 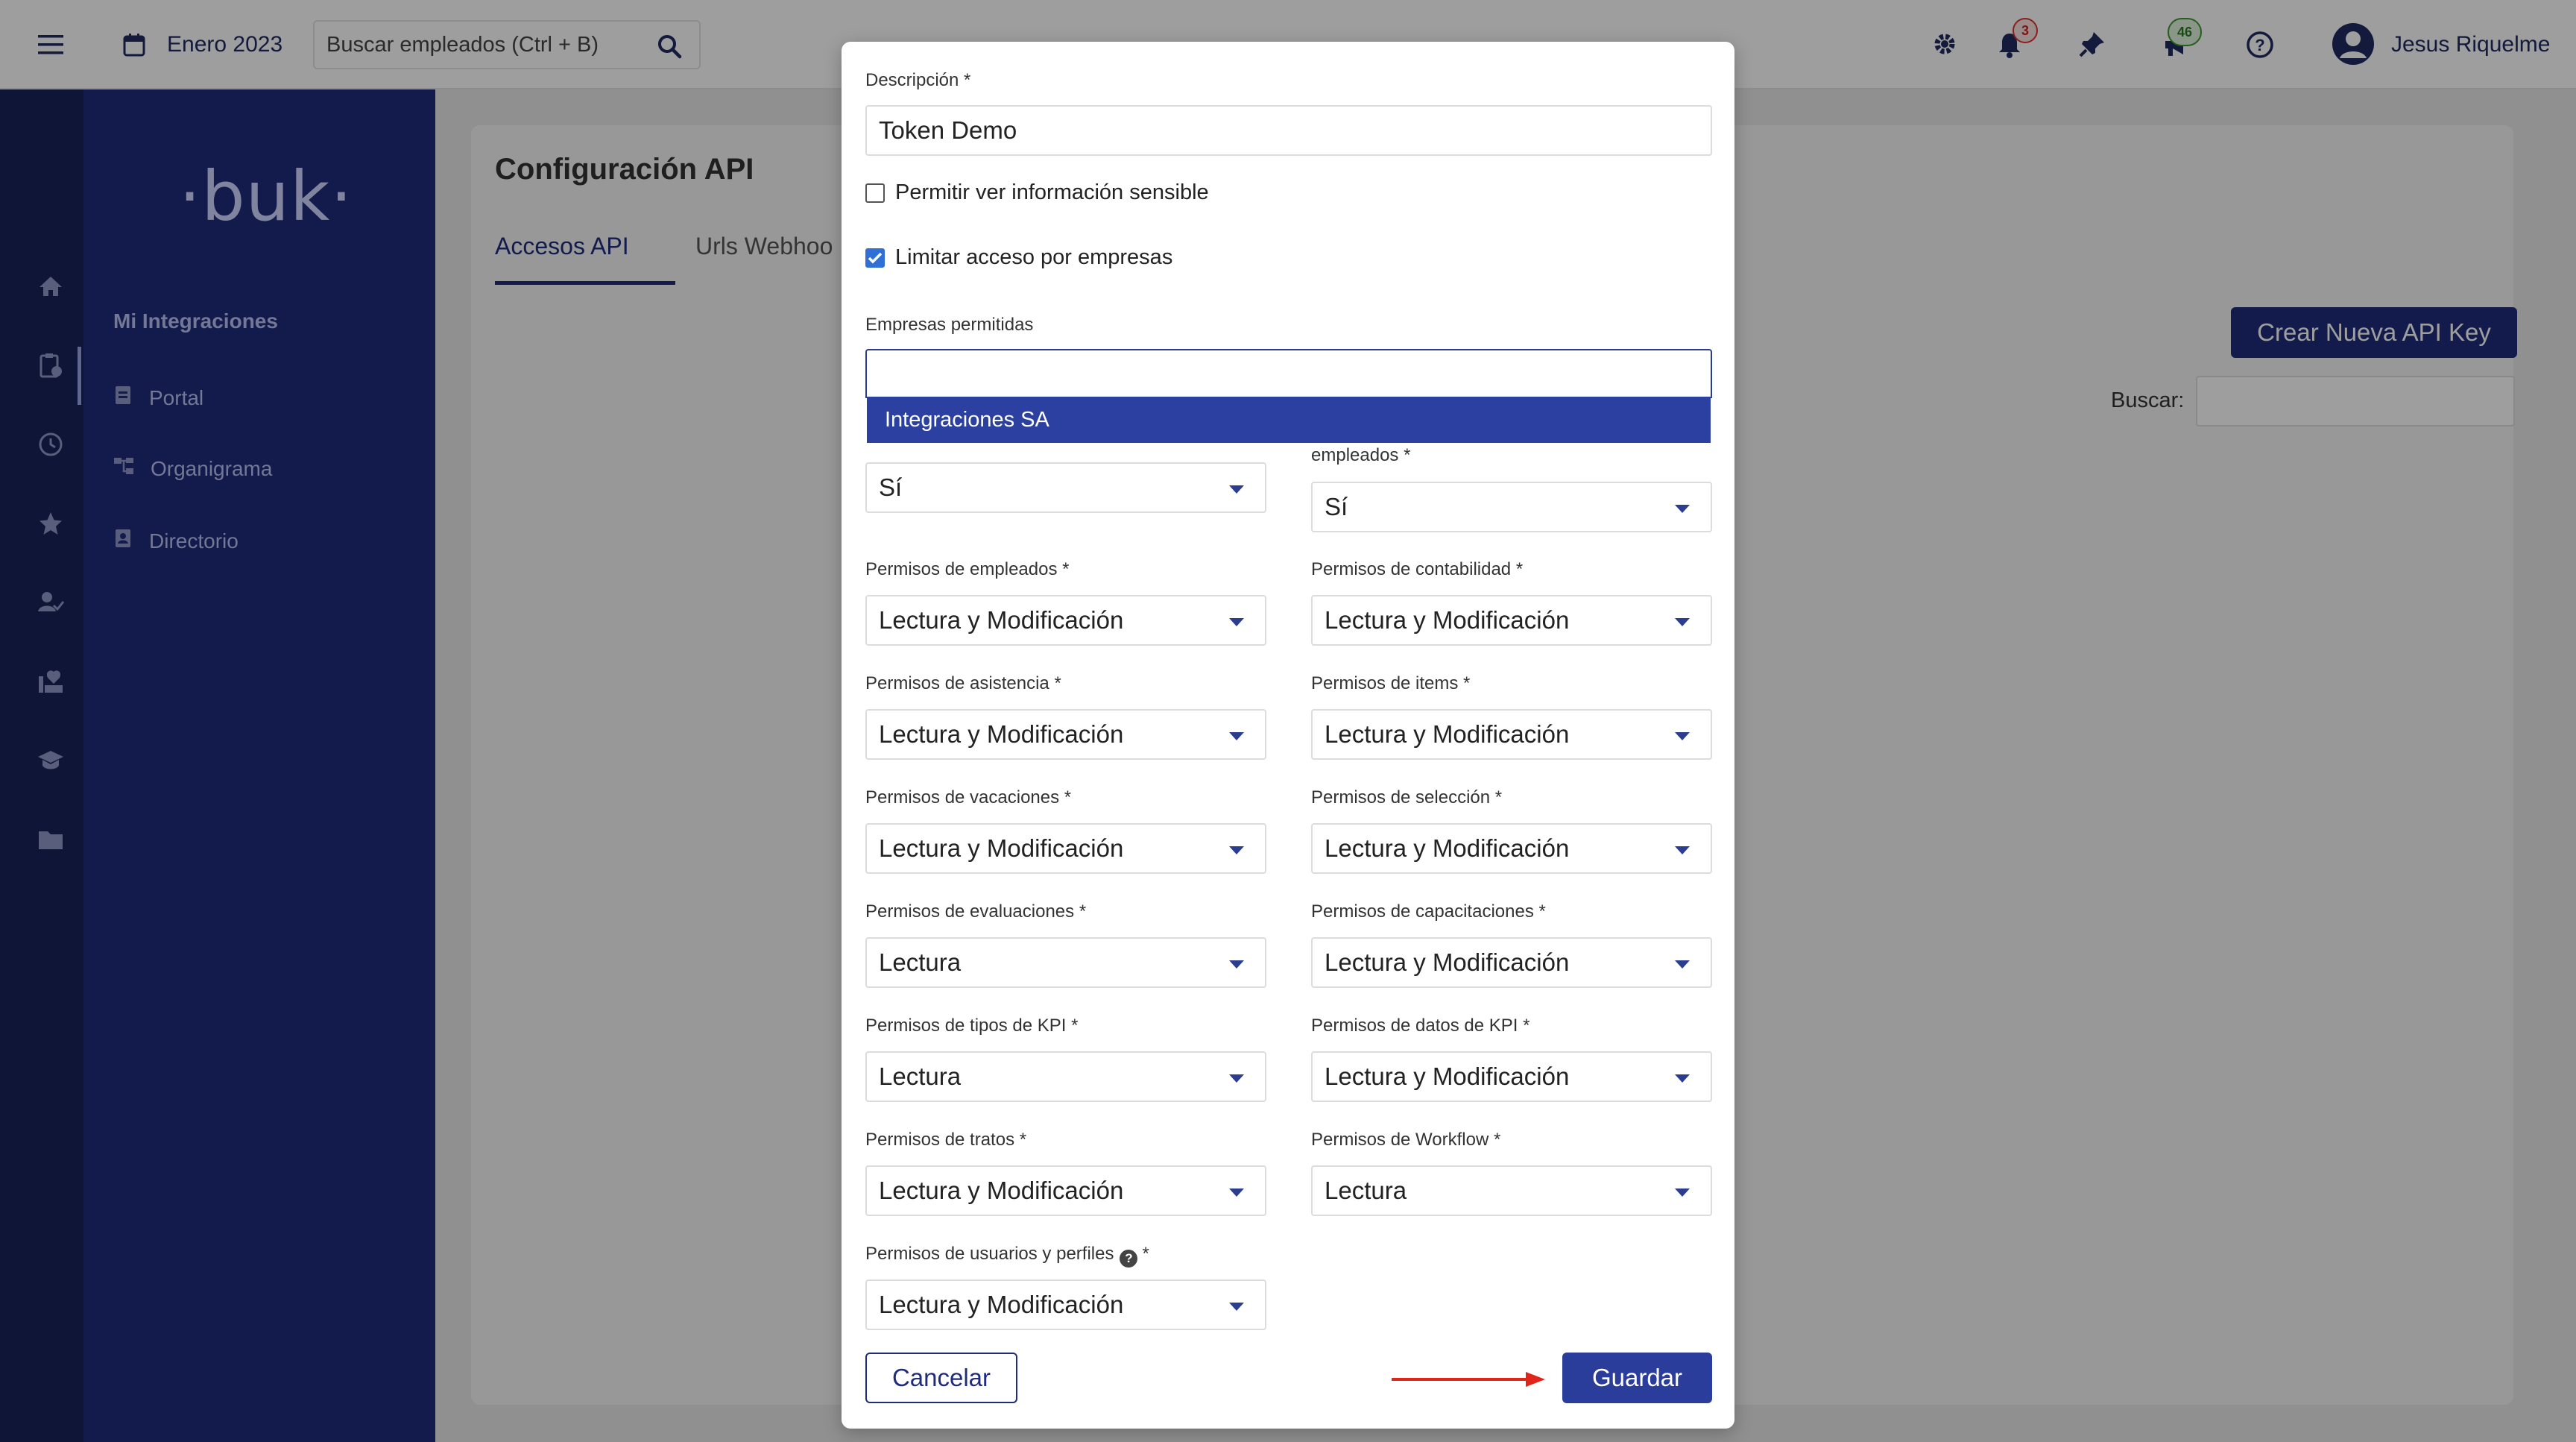 What do you see at coordinates (946, 1140) in the screenshot?
I see `perm-label-tratos: Permisos de tratos *` at bounding box center [946, 1140].